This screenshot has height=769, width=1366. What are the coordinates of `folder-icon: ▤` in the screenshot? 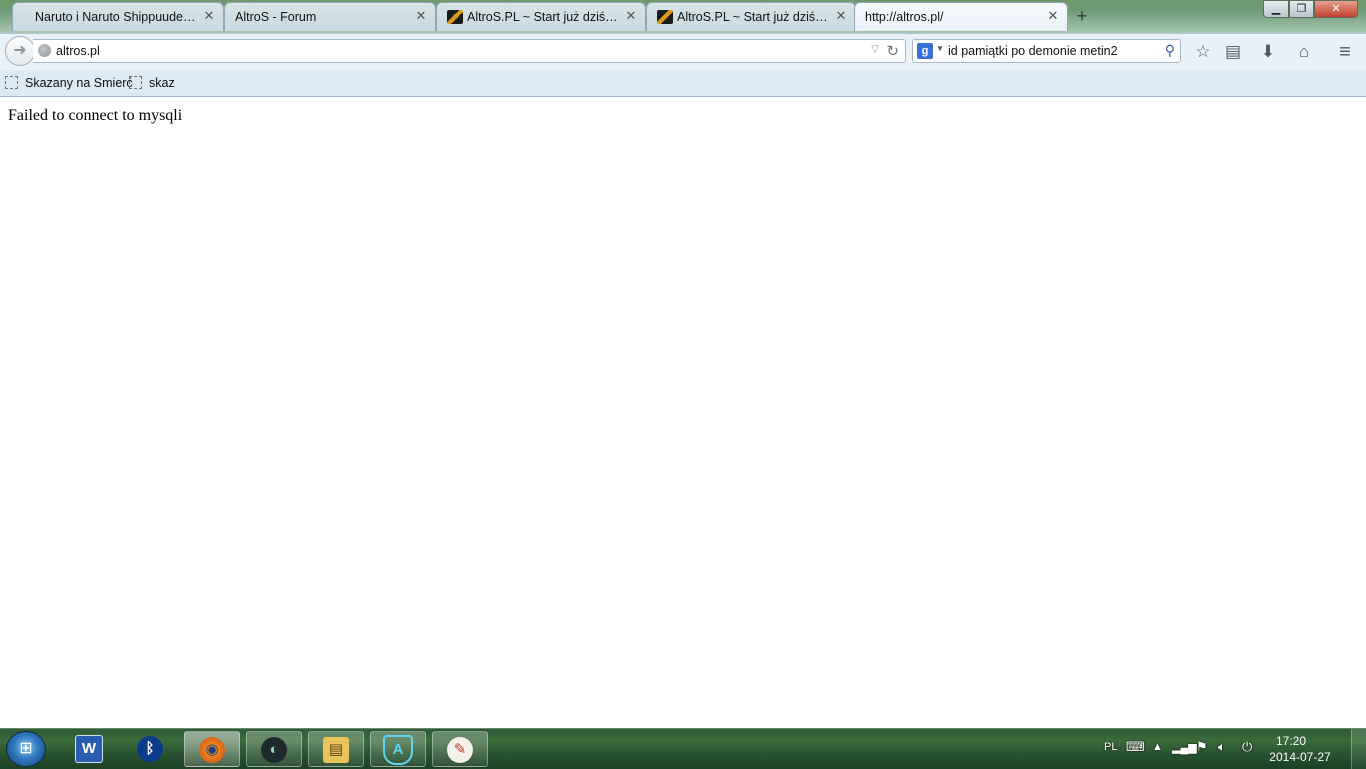 It's located at (336, 750).